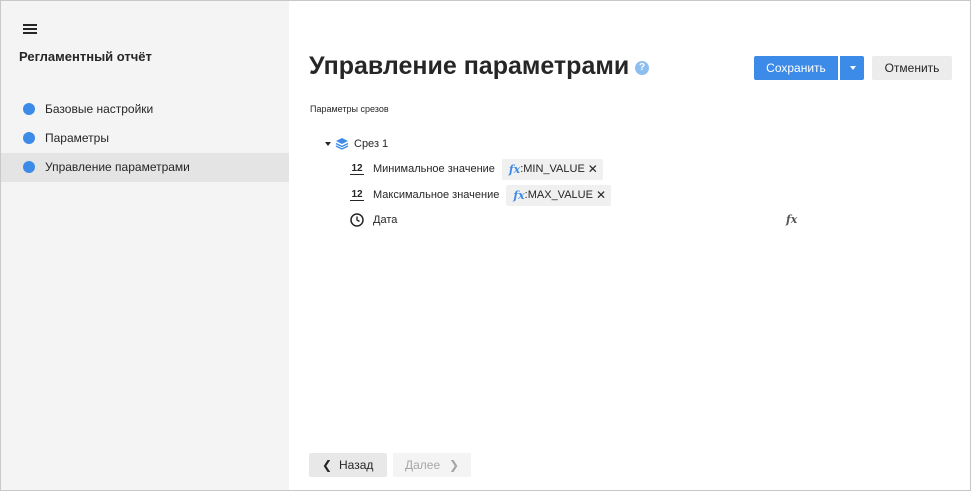  What do you see at coordinates (454, 465) in the screenshot?
I see `chevron-right-icon: ❯` at bounding box center [454, 465].